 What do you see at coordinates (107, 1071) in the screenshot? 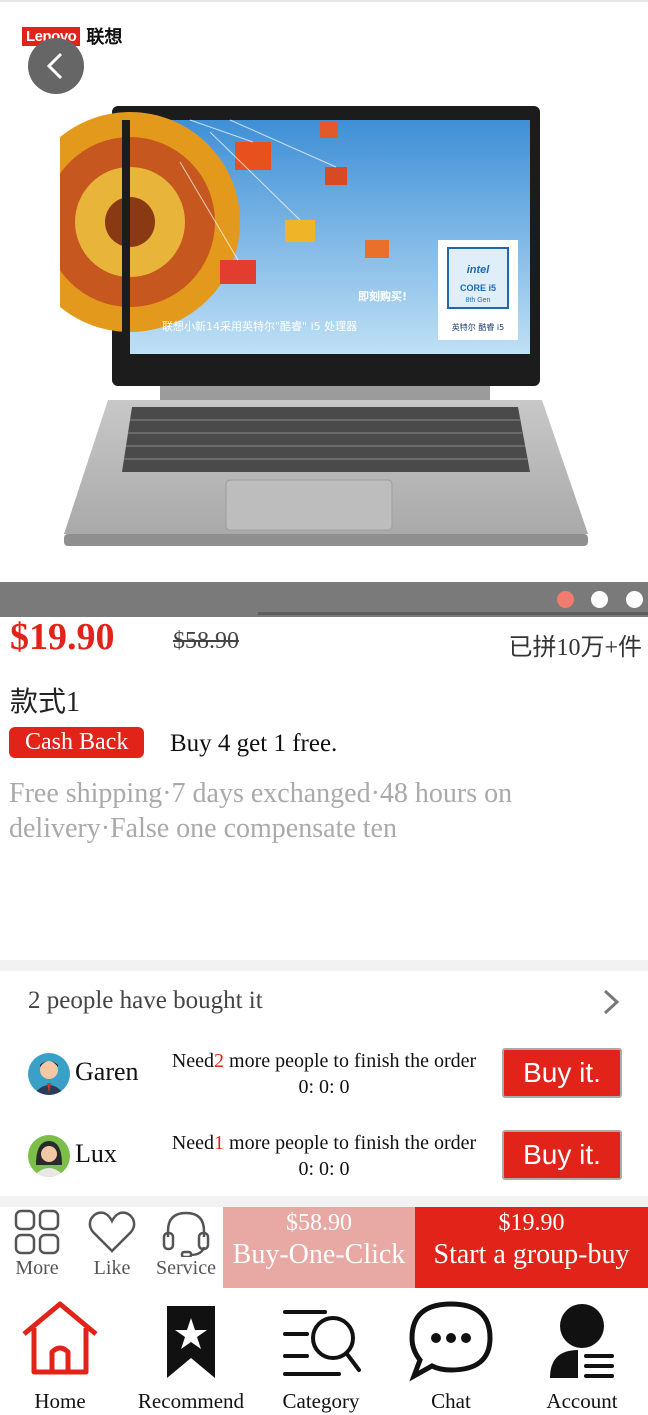
I see `user-name: Garen` at bounding box center [107, 1071].